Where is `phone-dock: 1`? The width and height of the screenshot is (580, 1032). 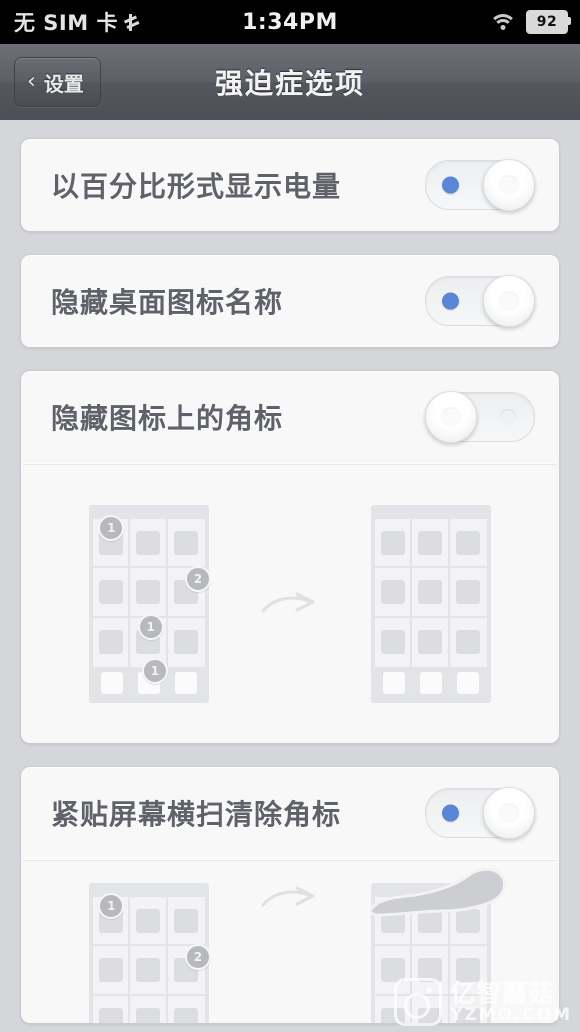 phone-dock: 1 is located at coordinates (149, 678).